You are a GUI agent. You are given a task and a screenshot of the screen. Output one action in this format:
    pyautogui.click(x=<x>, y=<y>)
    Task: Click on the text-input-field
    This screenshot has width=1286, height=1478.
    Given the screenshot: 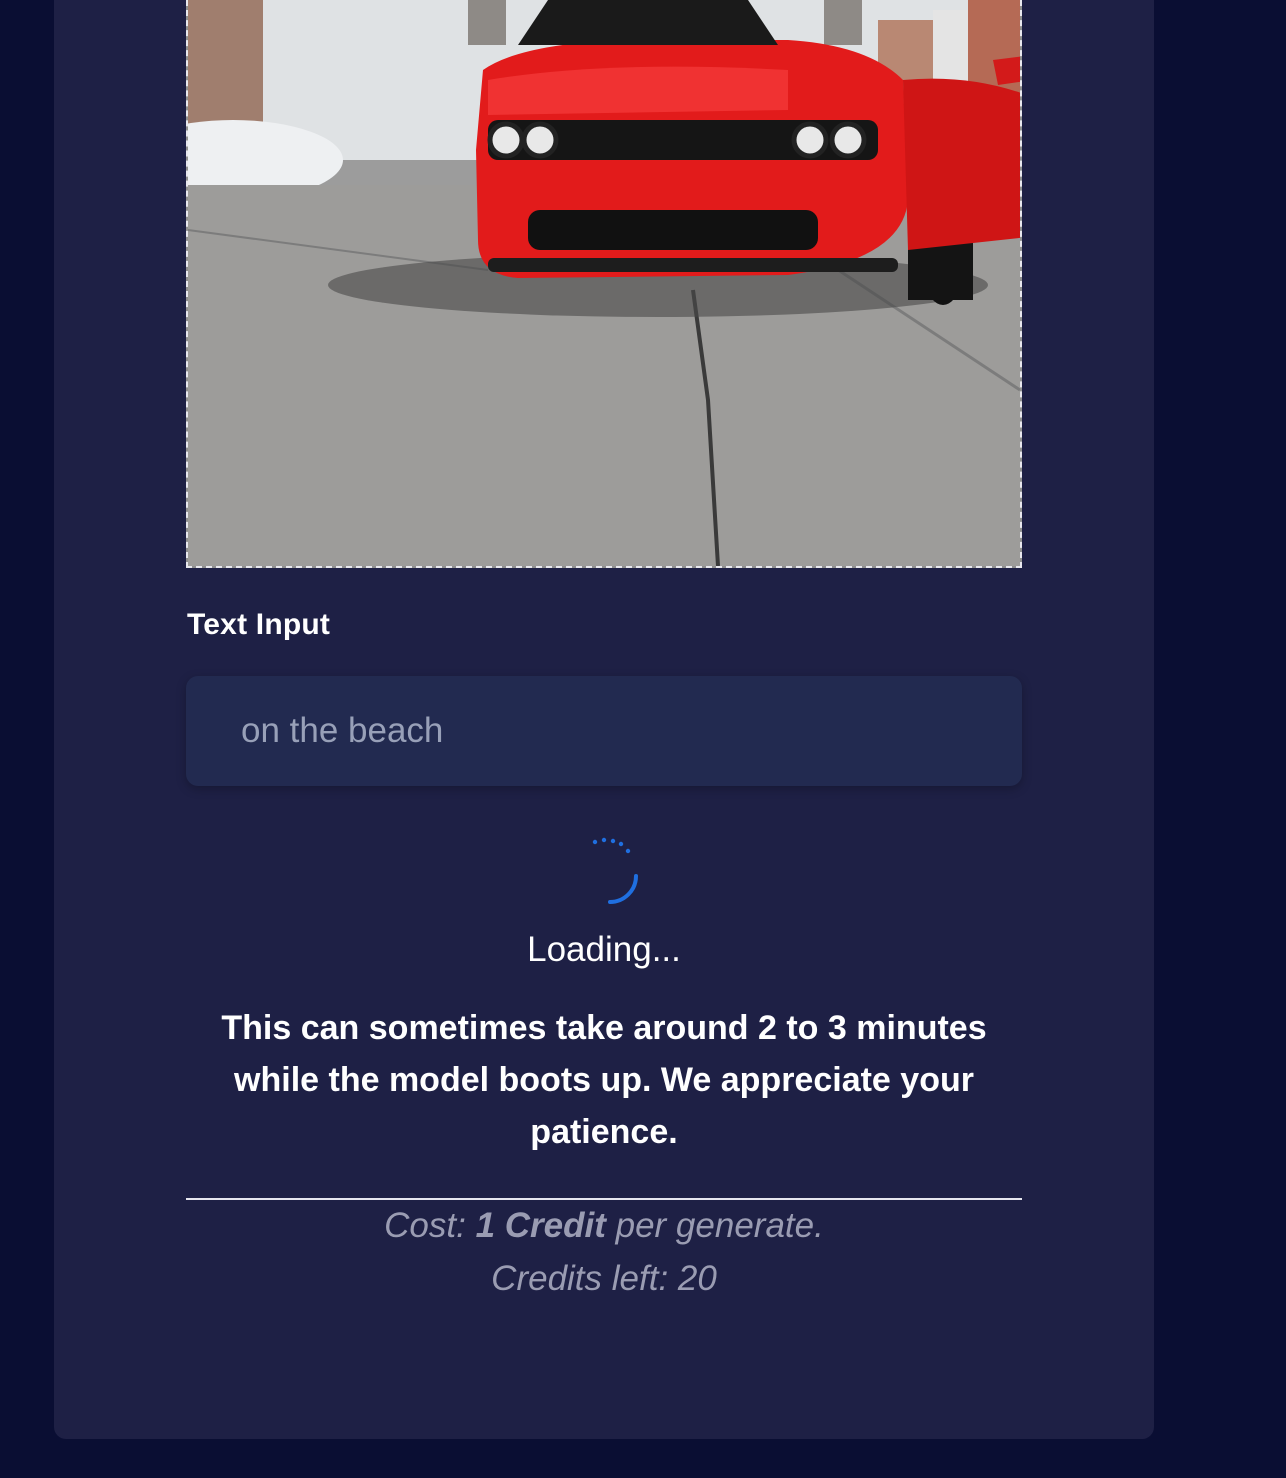 What is the action you would take?
    pyautogui.click(x=604, y=731)
    